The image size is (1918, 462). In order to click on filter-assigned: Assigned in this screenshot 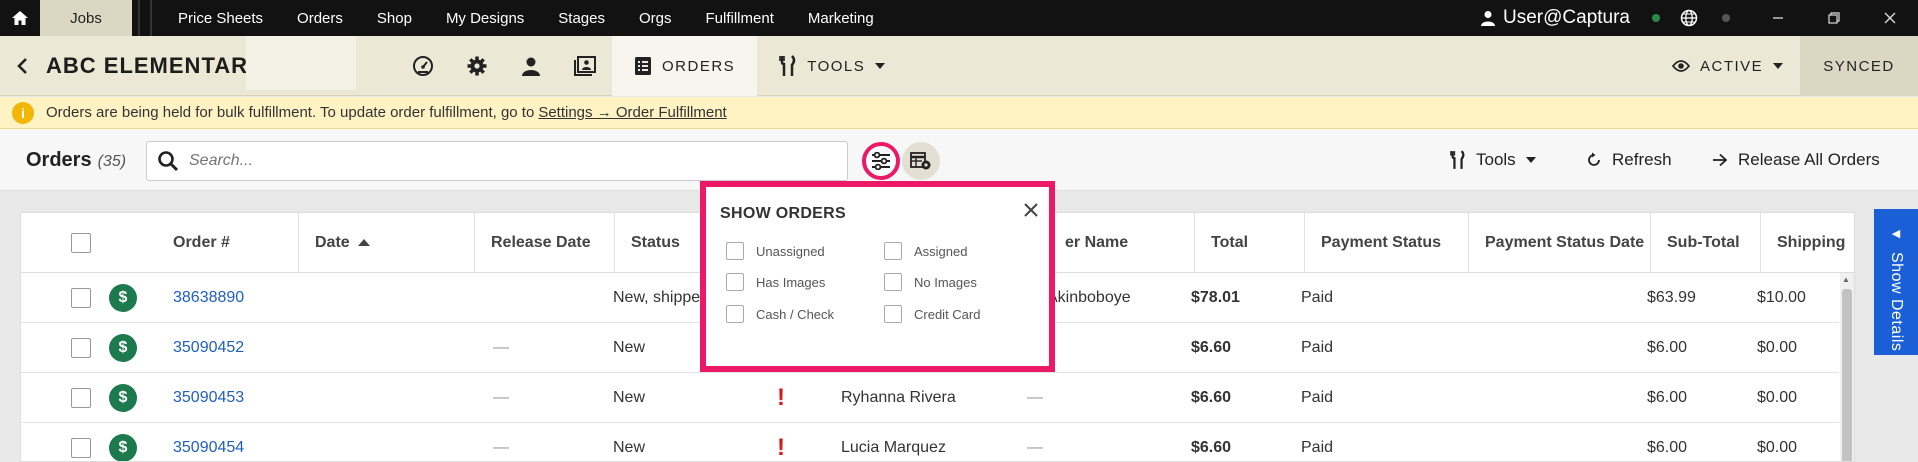, I will do `click(925, 251)`.